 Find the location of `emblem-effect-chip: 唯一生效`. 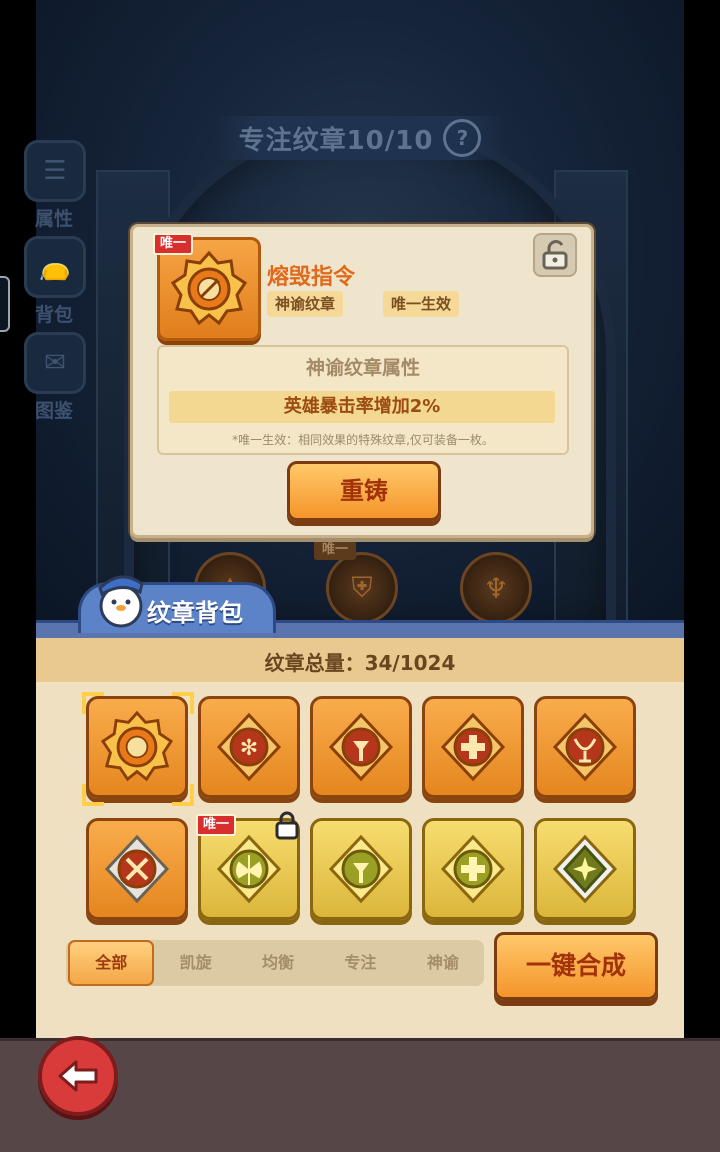

emblem-effect-chip: 唯一生效 is located at coordinates (421, 304).